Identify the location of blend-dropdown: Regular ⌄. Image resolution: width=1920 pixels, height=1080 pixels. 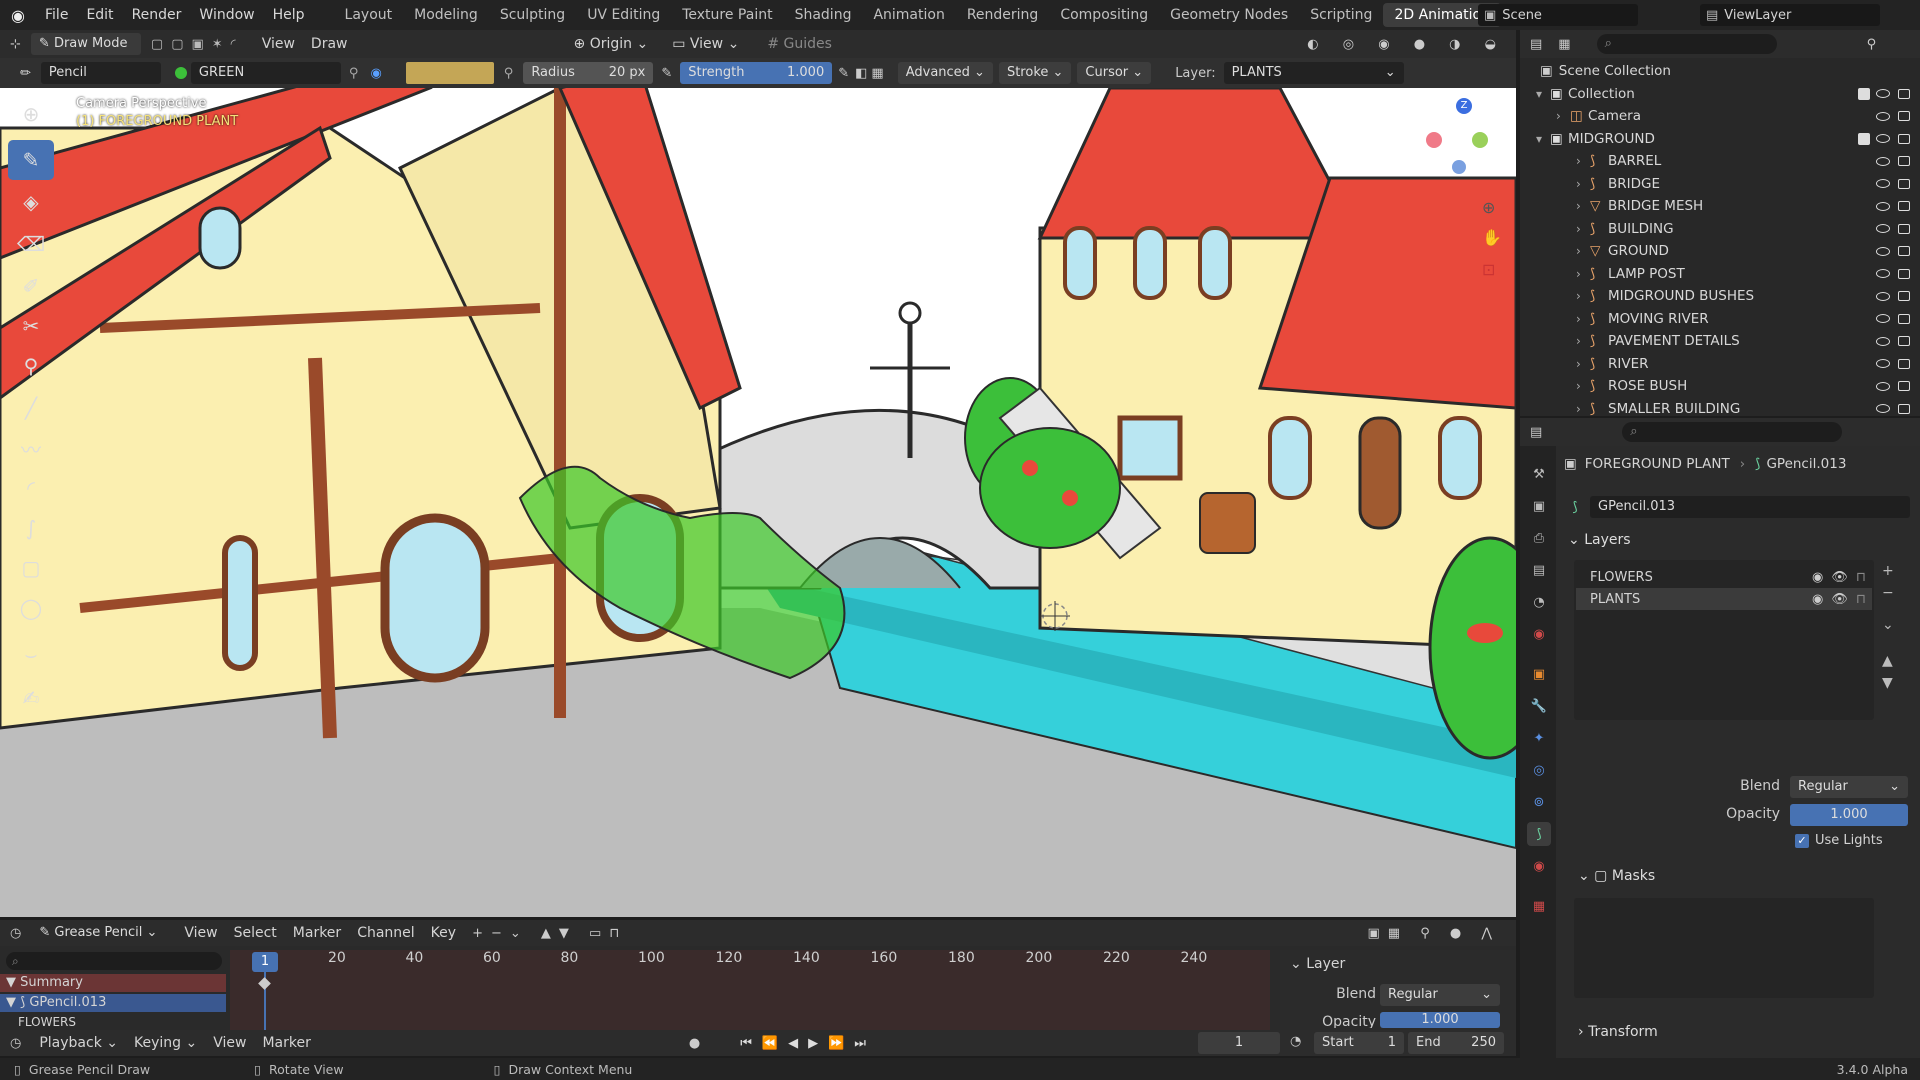
(1849, 787).